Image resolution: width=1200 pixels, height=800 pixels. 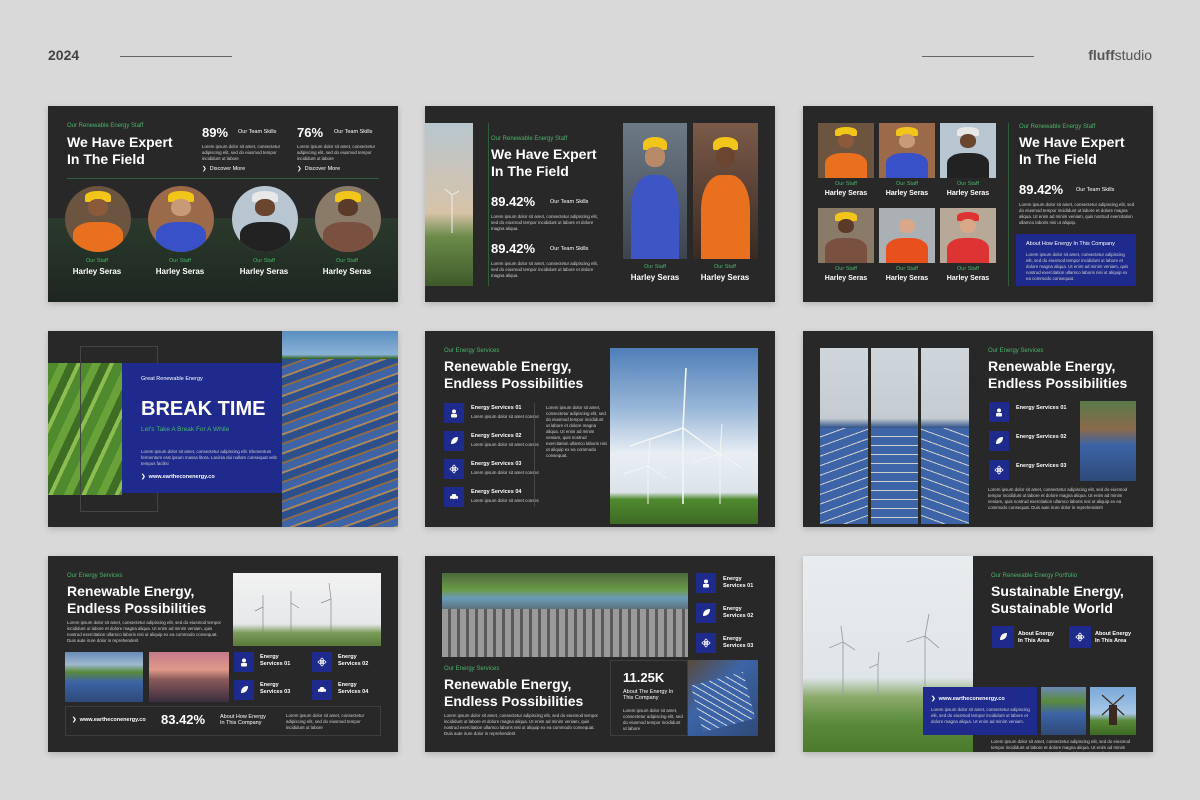 What do you see at coordinates (307, 609) in the screenshot?
I see `wind-farm-photo` at bounding box center [307, 609].